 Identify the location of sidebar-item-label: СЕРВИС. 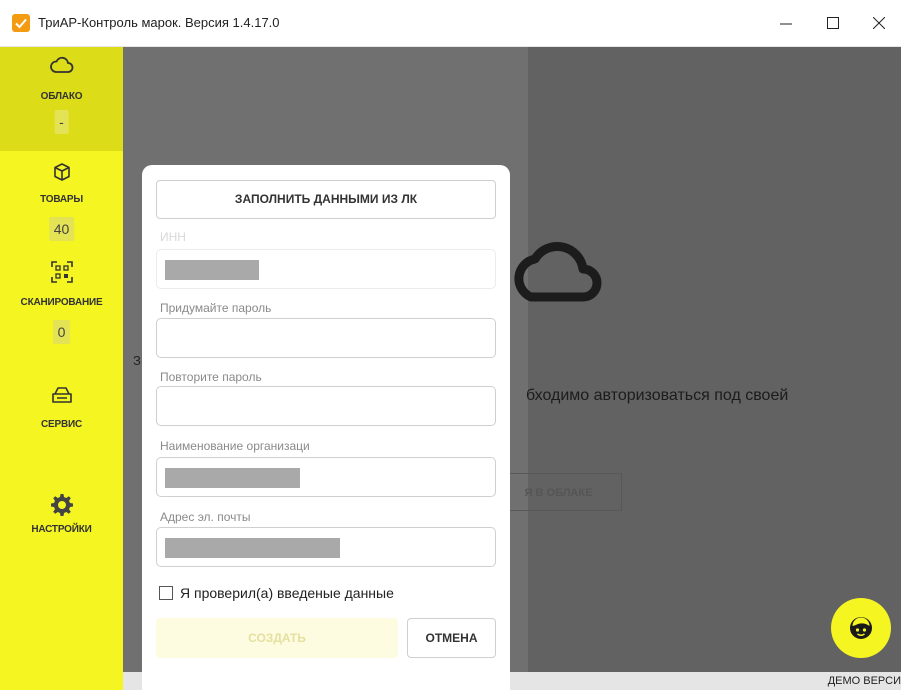
(61, 424).